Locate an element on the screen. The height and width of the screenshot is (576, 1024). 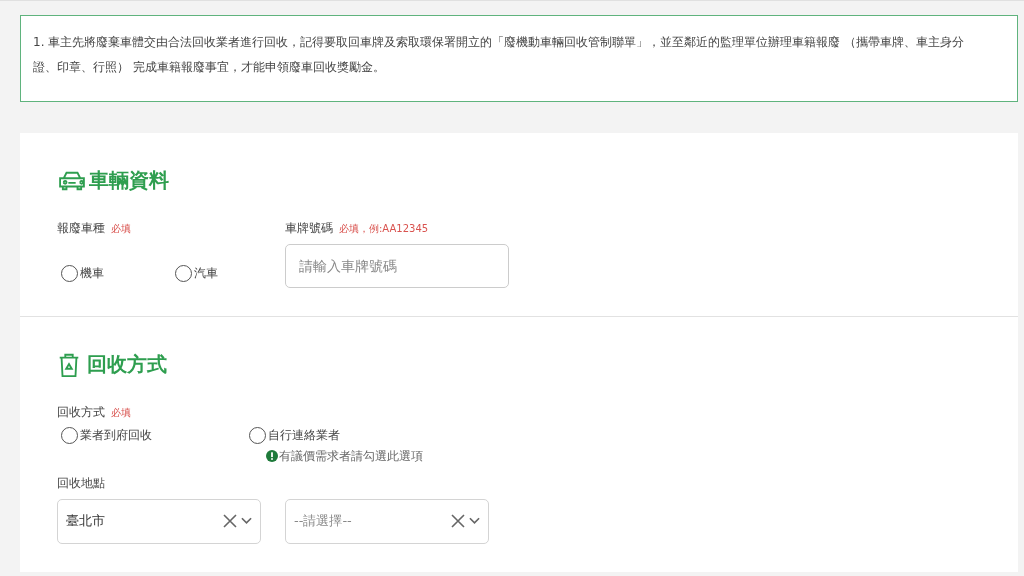
dropdown: 臺北市 is located at coordinates (159, 521).